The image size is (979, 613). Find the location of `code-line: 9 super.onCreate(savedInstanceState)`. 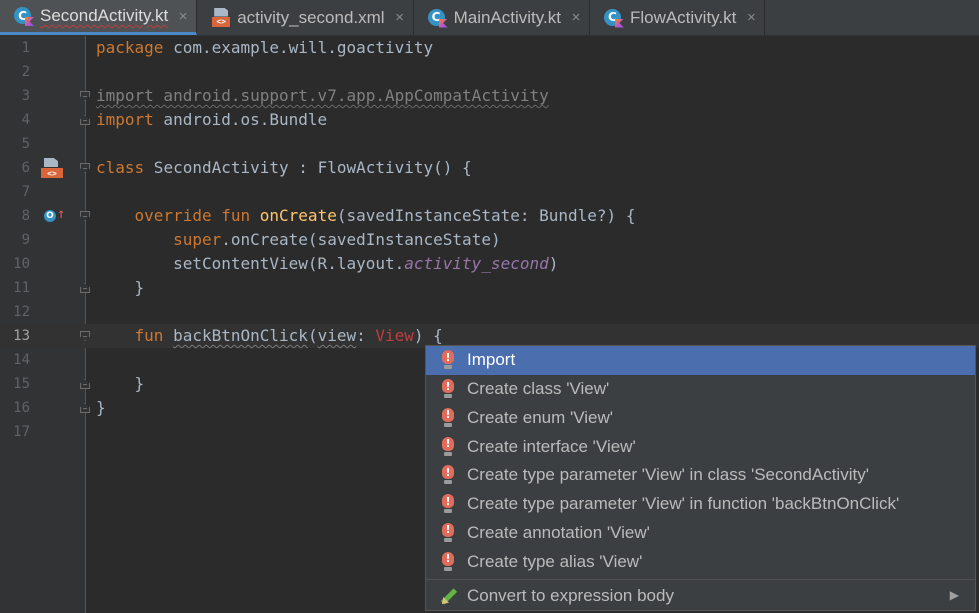

code-line: 9 super.onCreate(savedInstanceState) is located at coordinates (489, 240).